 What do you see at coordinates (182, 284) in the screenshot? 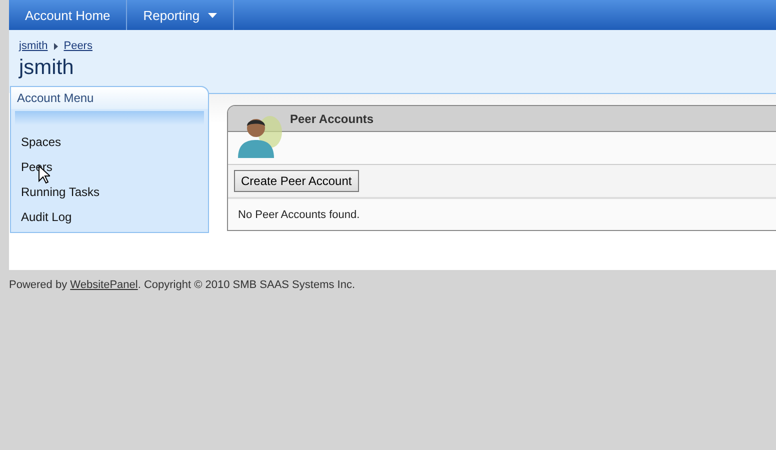
I see `footer-text: Powered by WebsitePanel. Copyright © 2010 SMB SAAS Systems Inc.` at bounding box center [182, 284].